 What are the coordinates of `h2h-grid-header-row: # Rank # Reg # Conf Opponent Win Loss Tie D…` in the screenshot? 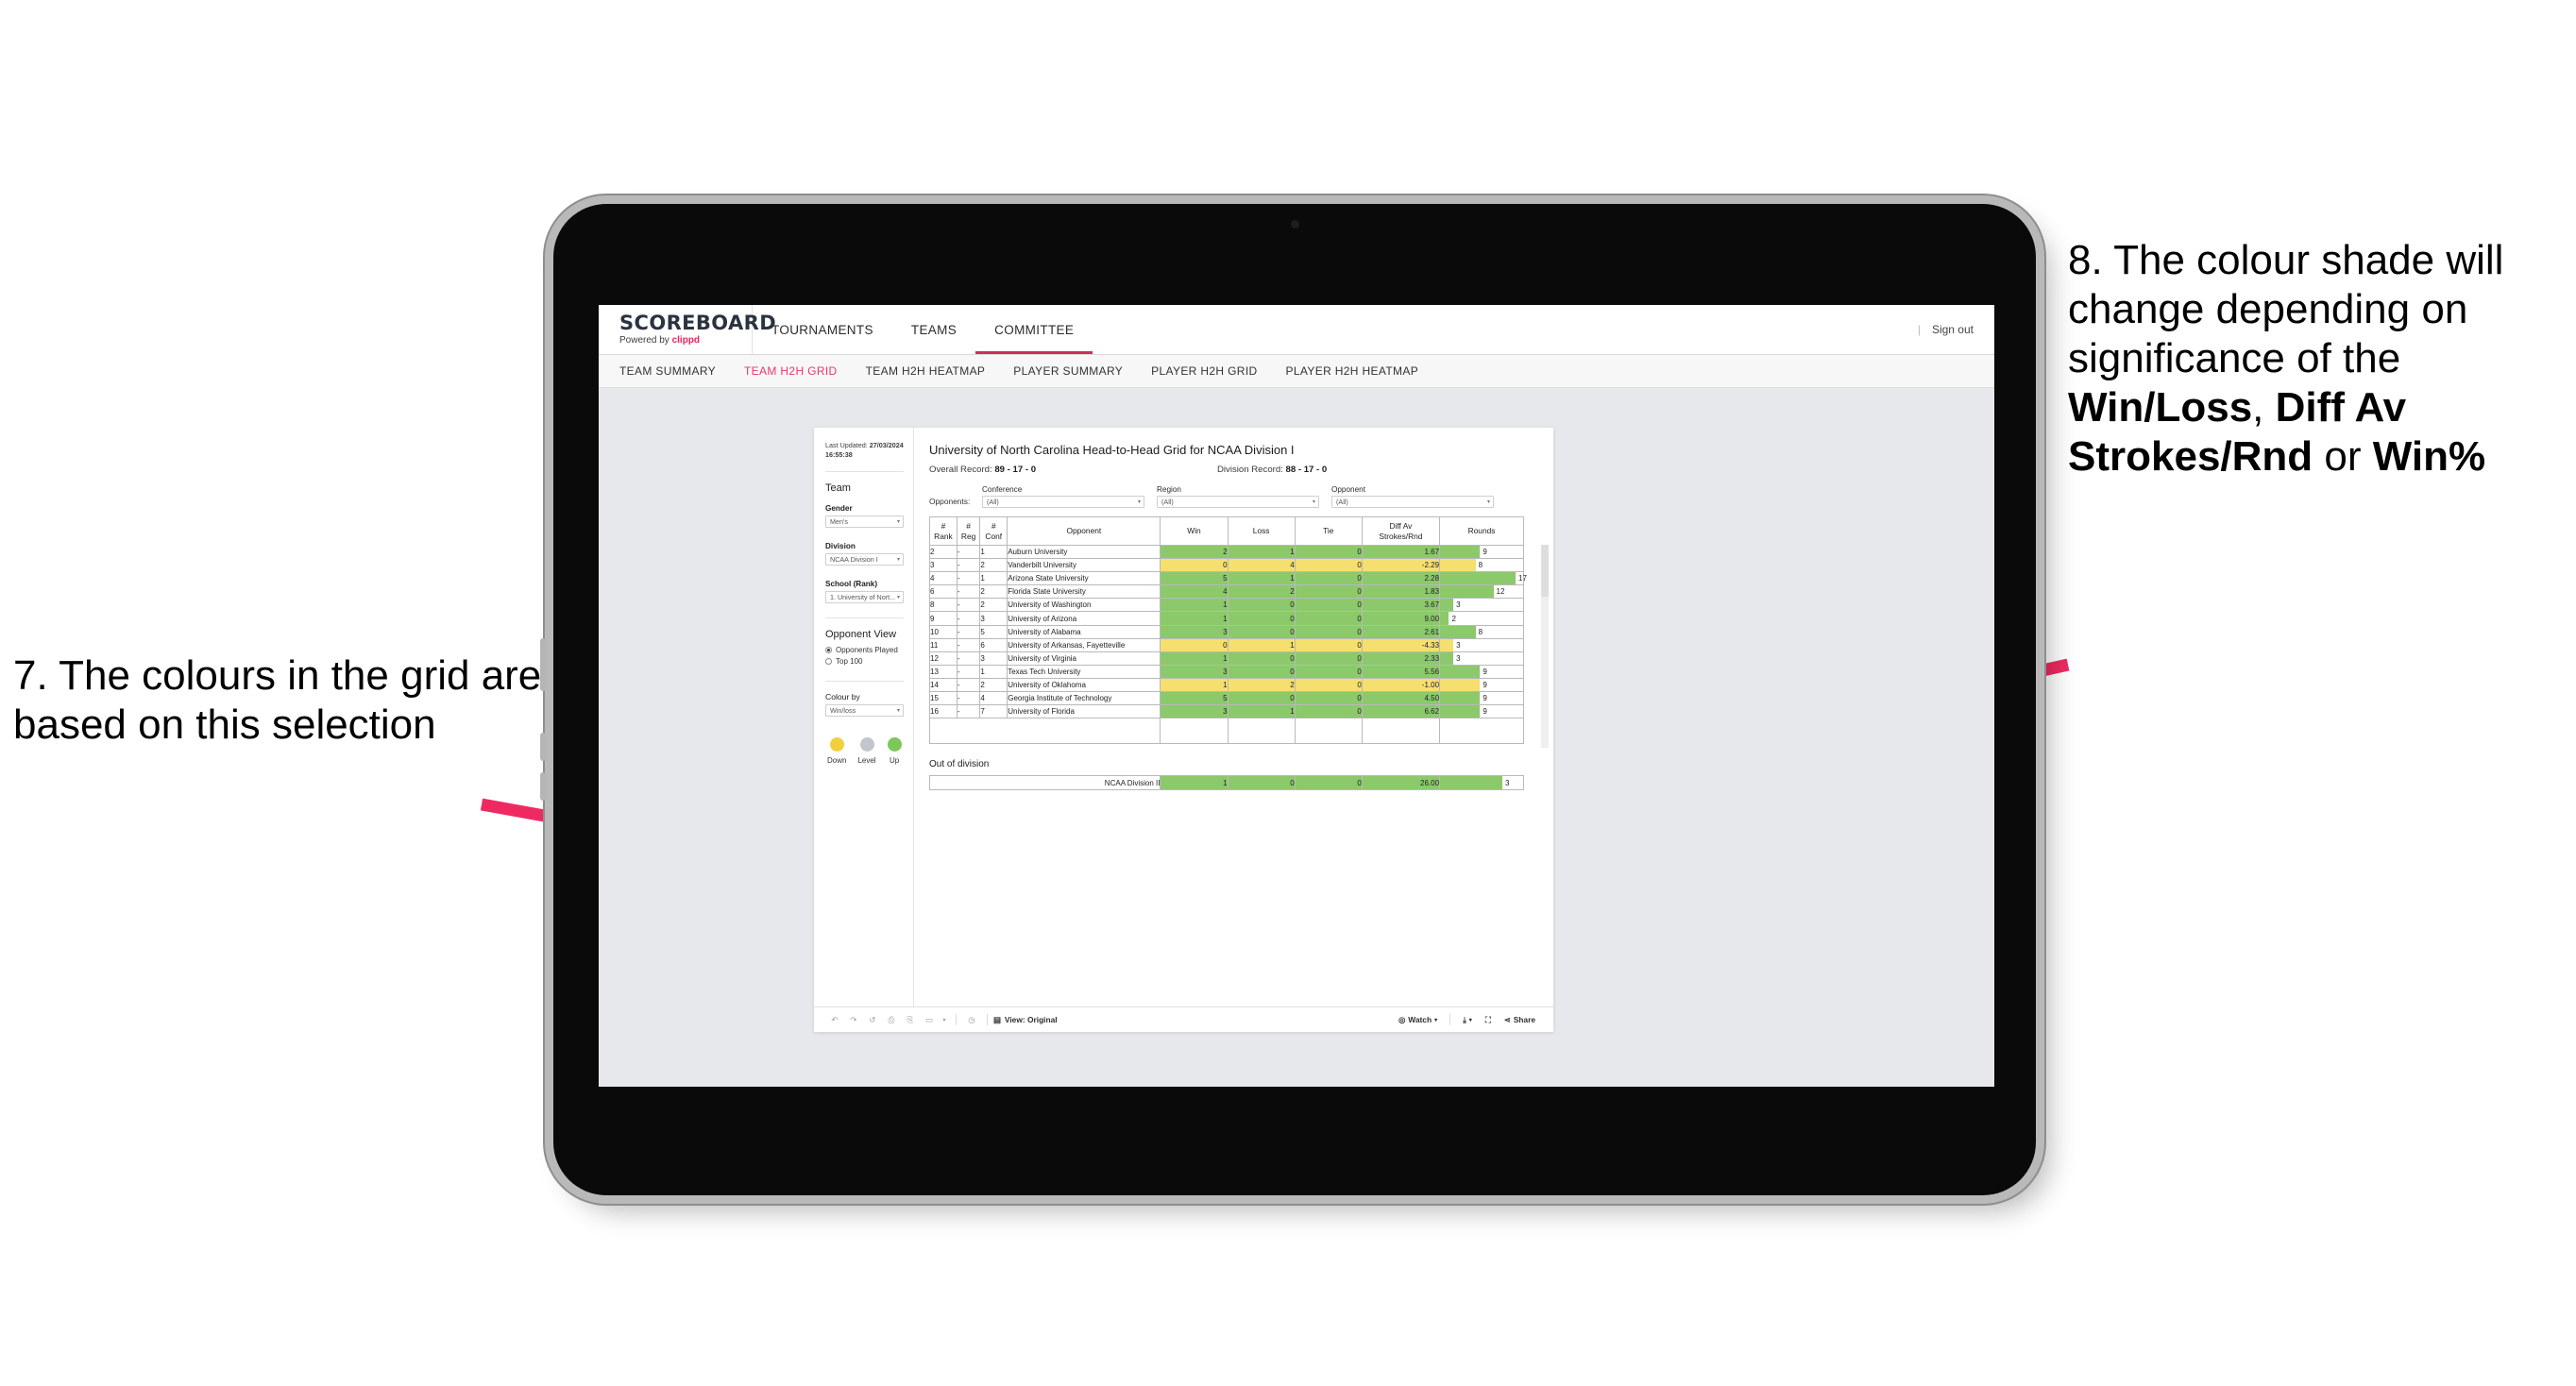 It's located at (1226, 531).